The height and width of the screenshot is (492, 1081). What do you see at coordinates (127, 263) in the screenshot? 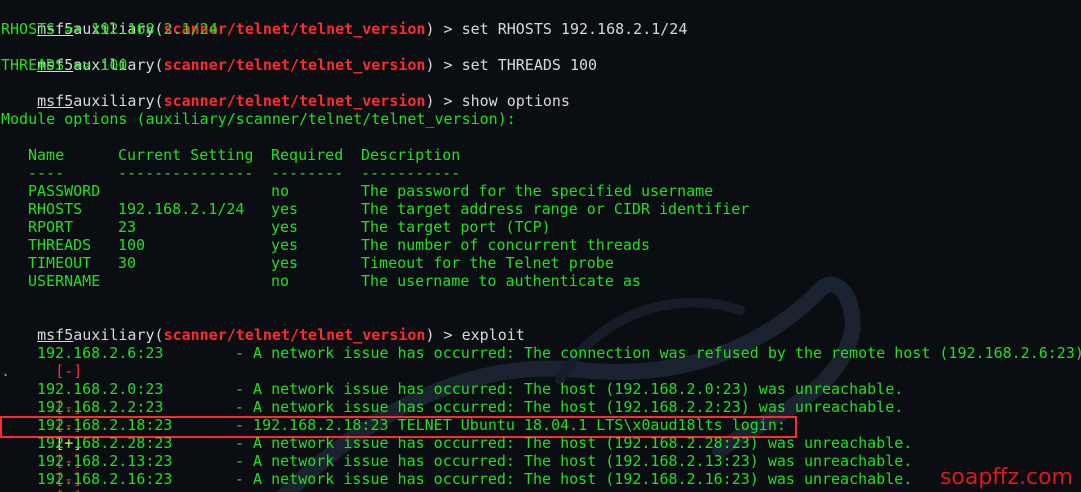
I see `option-setting: 30` at bounding box center [127, 263].